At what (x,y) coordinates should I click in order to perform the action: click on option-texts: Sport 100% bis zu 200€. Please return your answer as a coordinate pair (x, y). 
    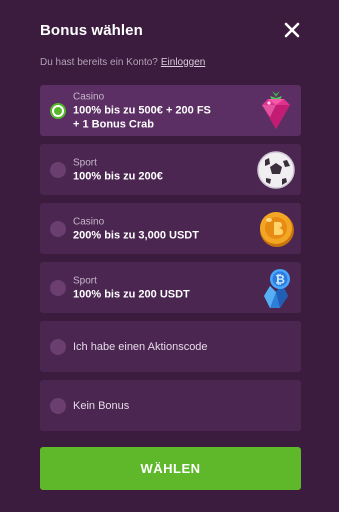
    Looking at the image, I should click on (118, 169).